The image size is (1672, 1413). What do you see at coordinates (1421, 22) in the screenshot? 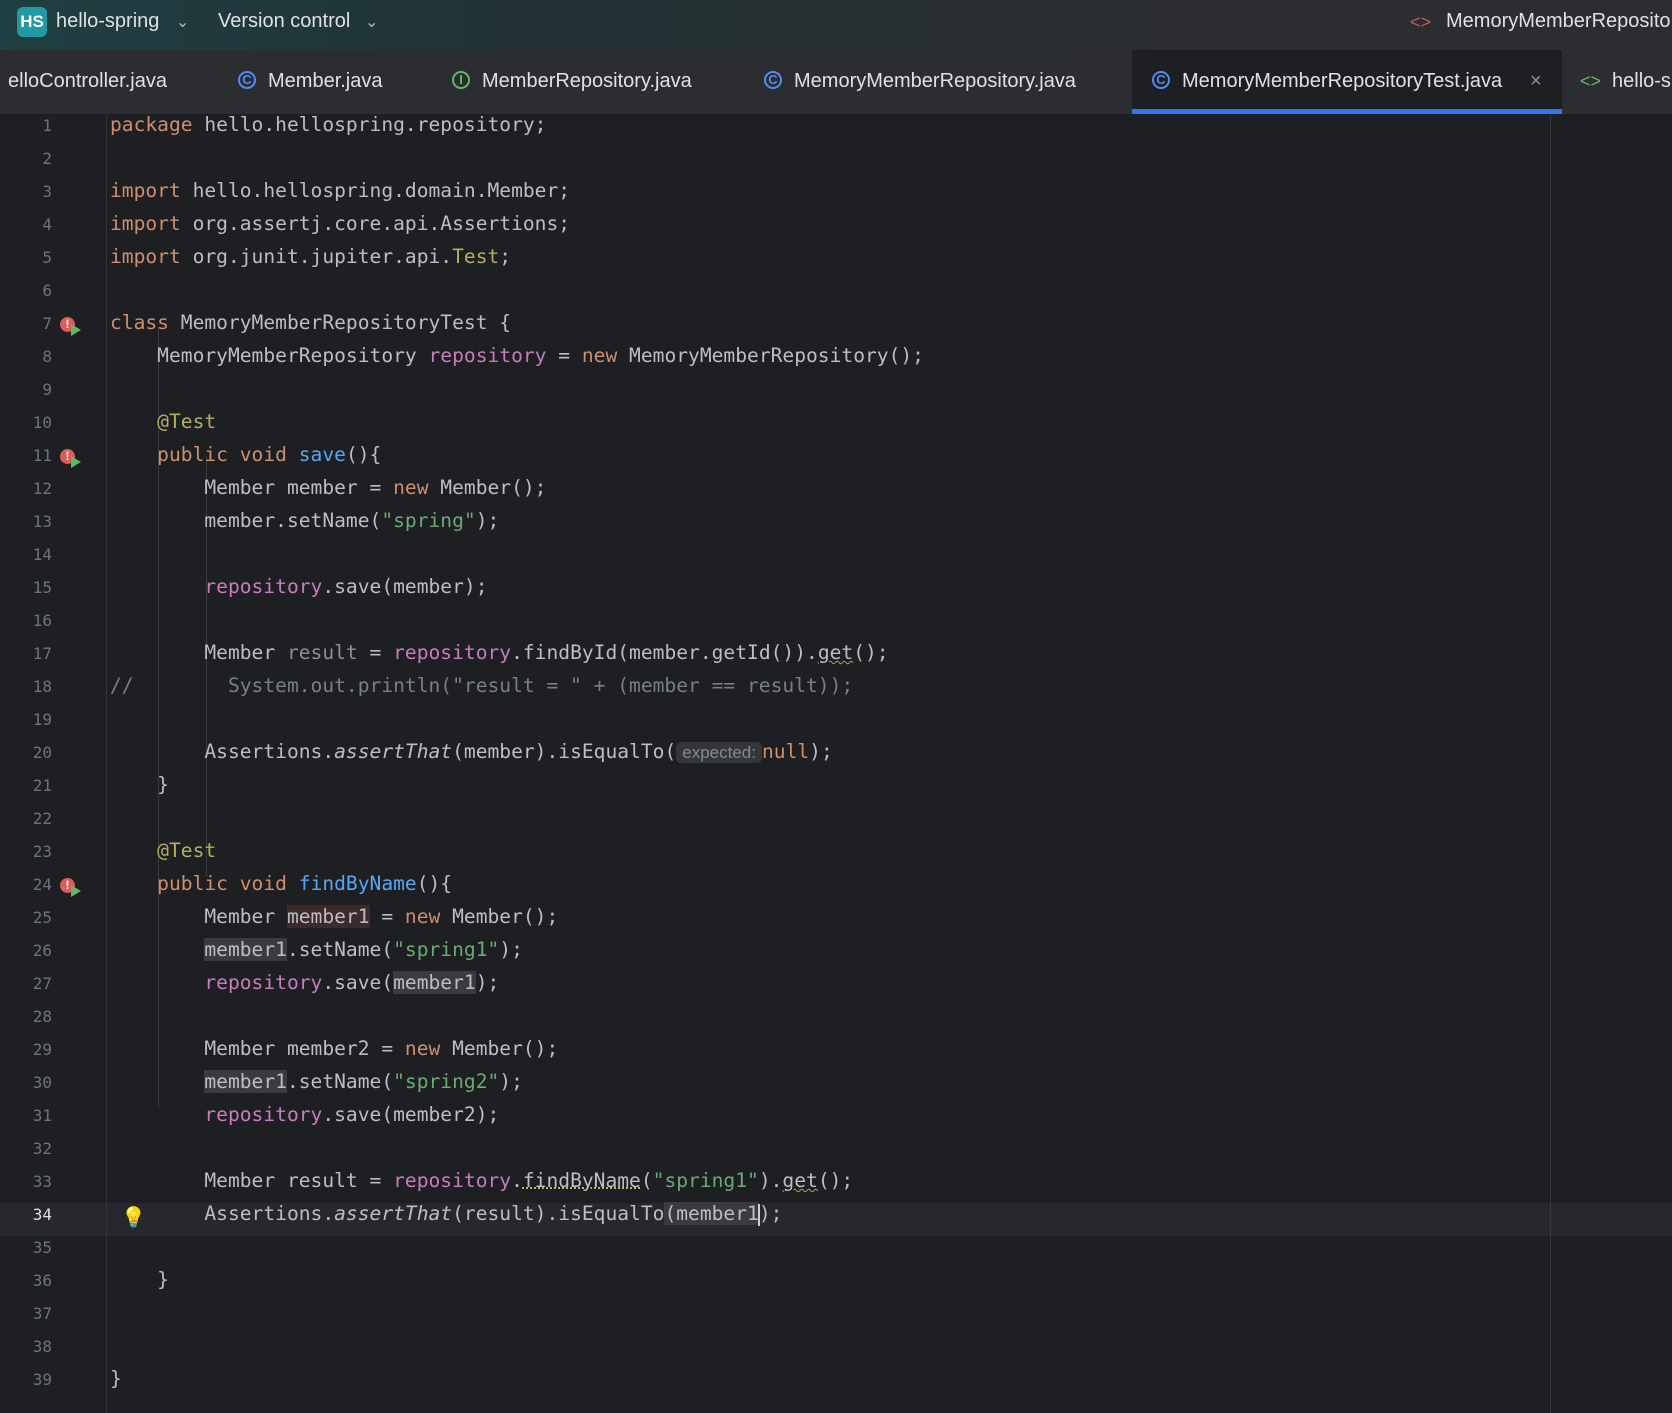
I see `run-config-icon: <>` at bounding box center [1421, 22].